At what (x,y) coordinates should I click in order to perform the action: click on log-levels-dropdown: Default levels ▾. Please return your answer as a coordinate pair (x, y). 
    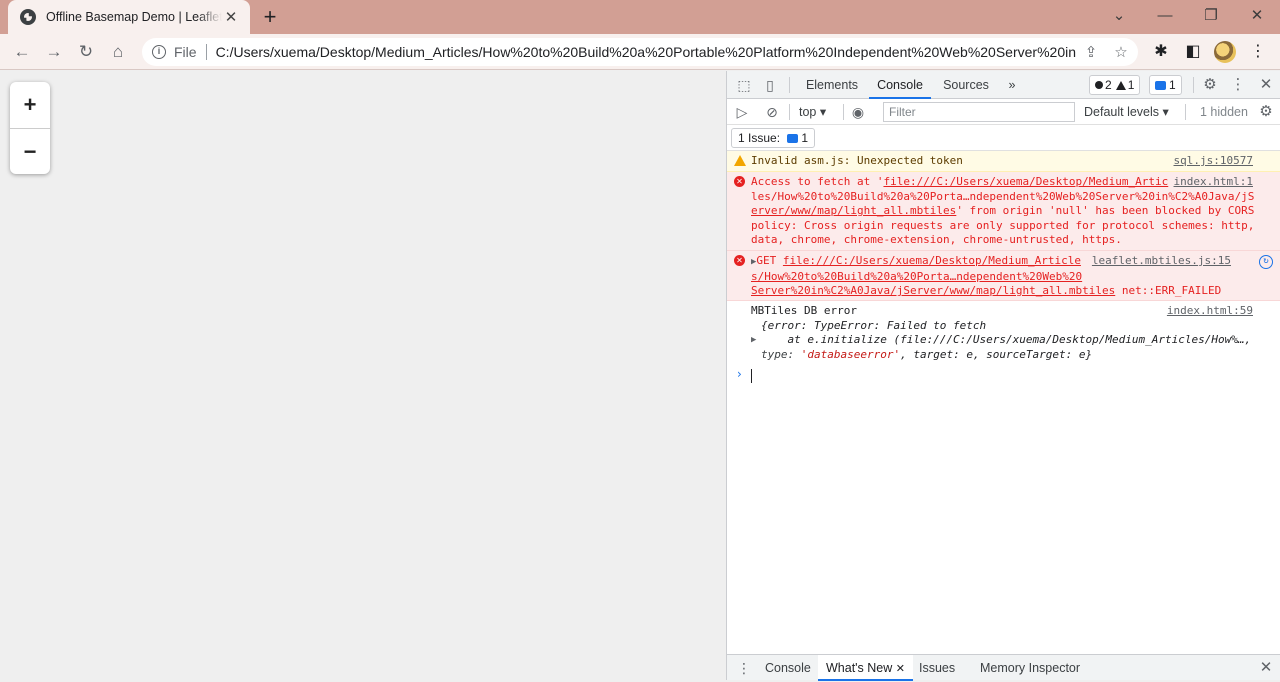
    Looking at the image, I should click on (1126, 112).